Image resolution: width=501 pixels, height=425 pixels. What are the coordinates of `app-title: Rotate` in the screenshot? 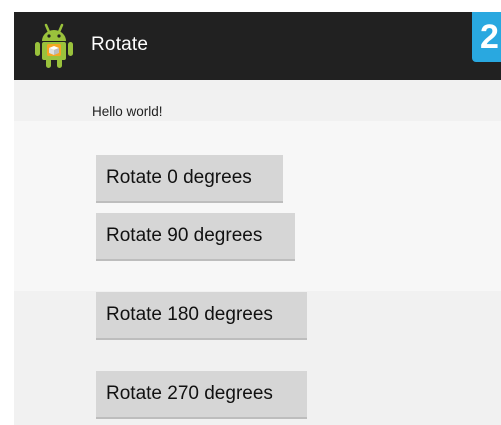 It's located at (120, 44).